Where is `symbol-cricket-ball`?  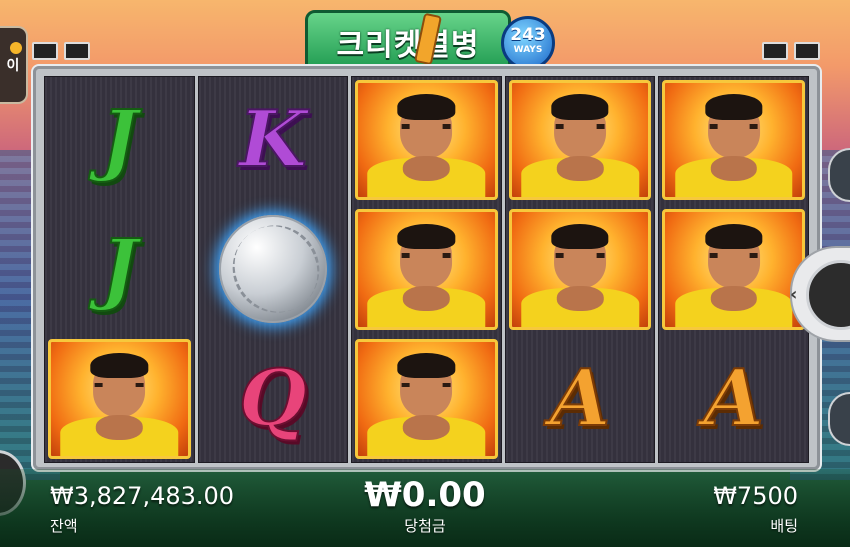
symbol-cricket-ball is located at coordinates (273, 269).